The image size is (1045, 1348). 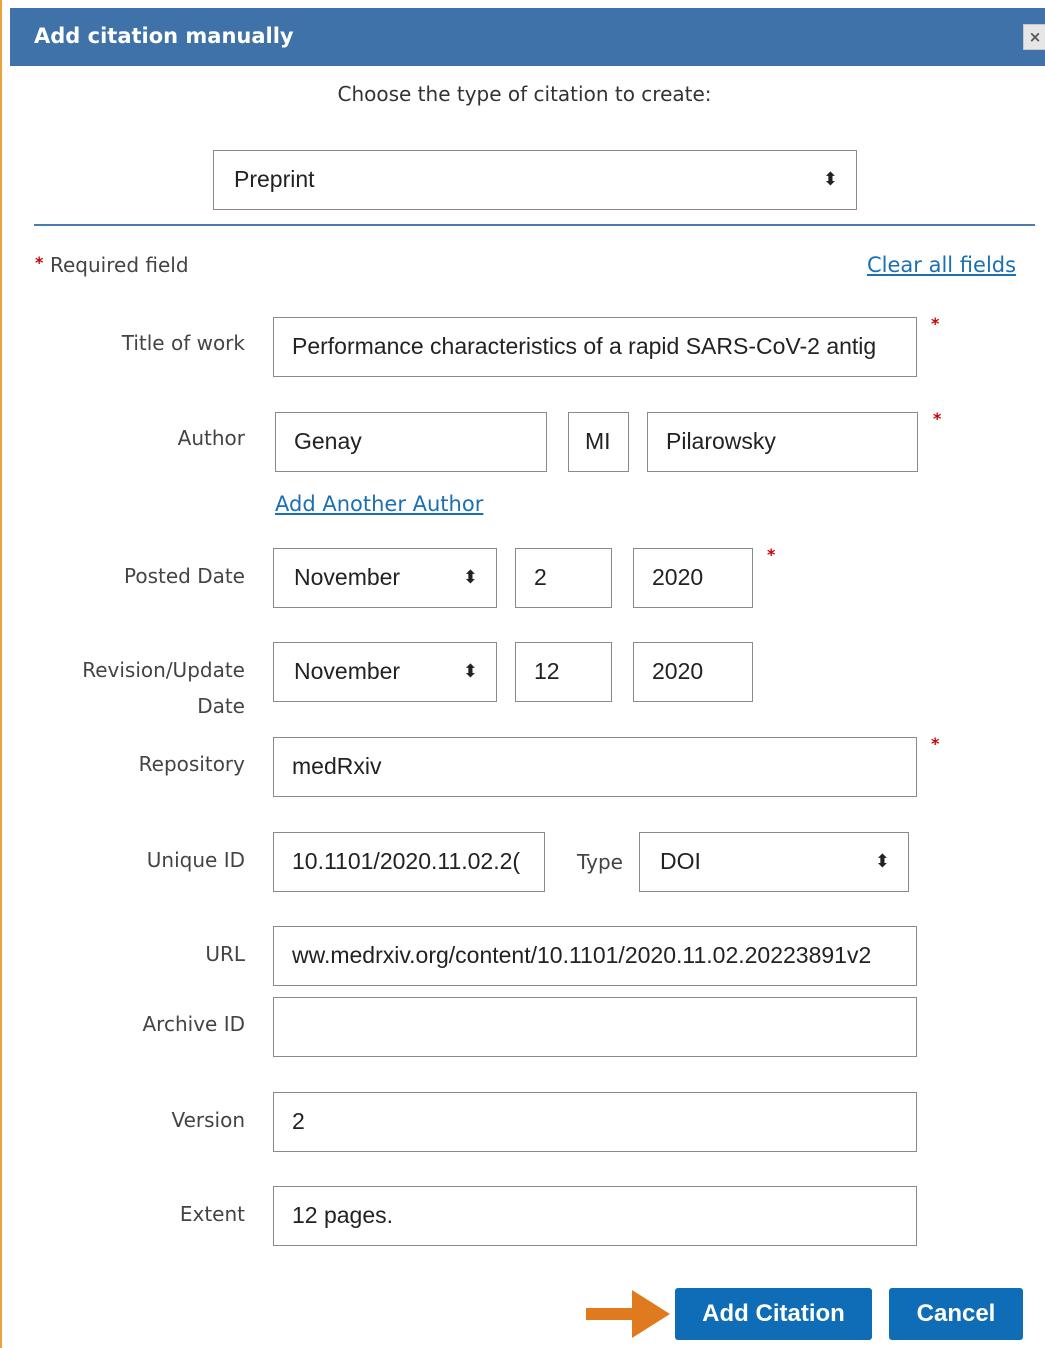 What do you see at coordinates (774, 862) in the screenshot?
I see `id-type-select: DOI ⬍` at bounding box center [774, 862].